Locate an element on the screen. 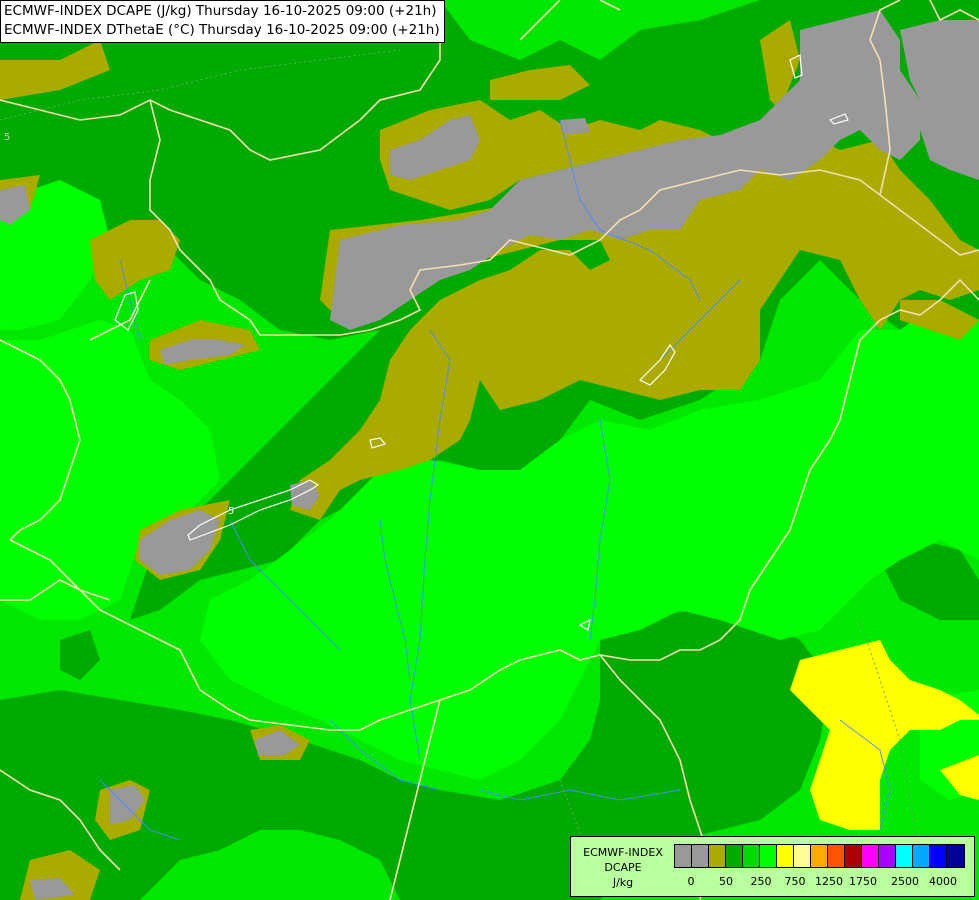 This screenshot has height=900, width=979. legend-tick-label: 1250 is located at coordinates (829, 881).